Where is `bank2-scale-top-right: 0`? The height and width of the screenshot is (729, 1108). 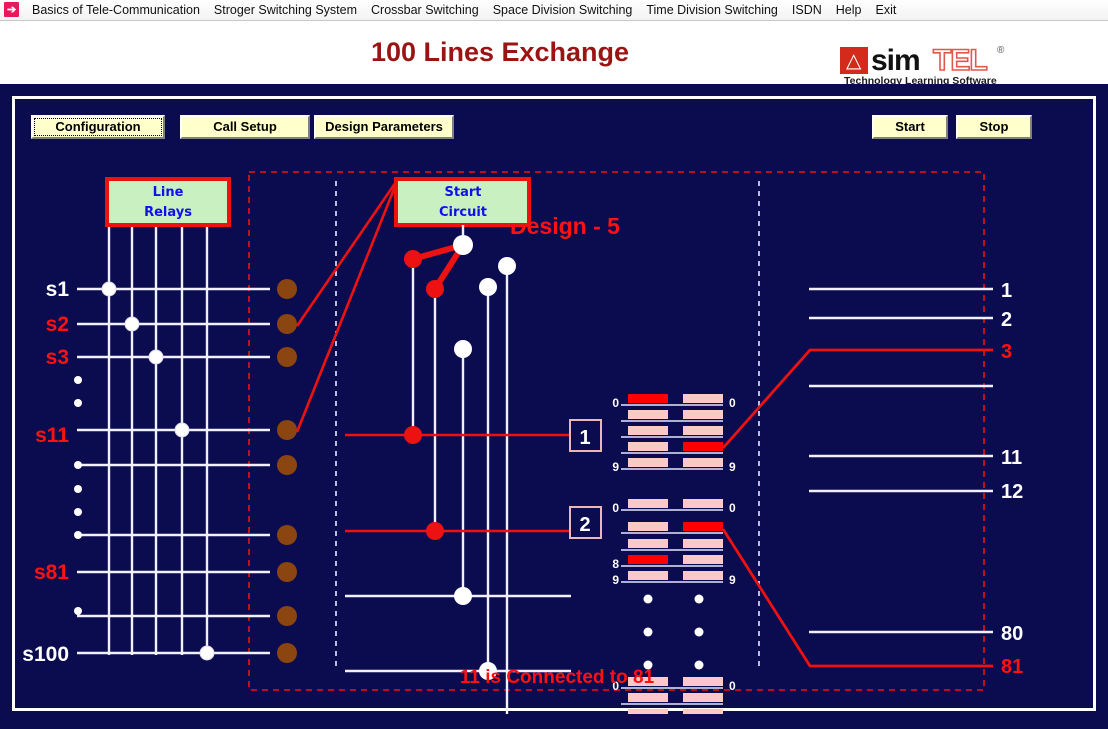
bank2-scale-top-right: 0 is located at coordinates (732, 508).